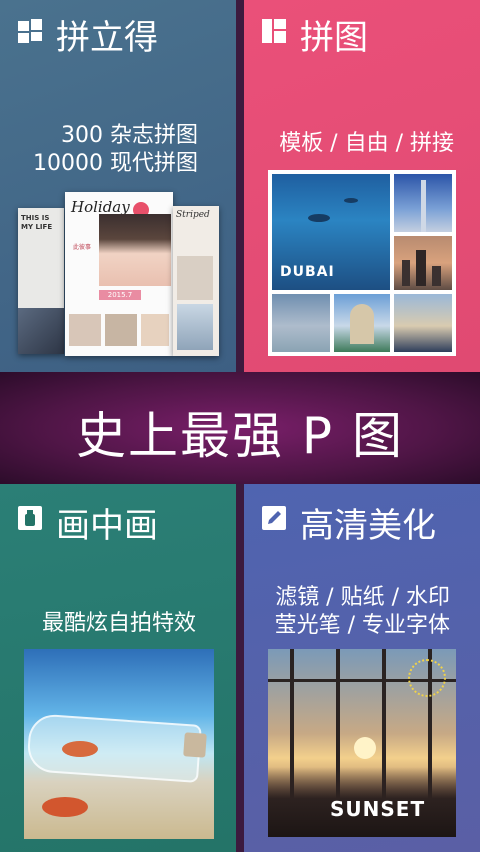 The image size is (480, 852). I want to click on banner-text: 史上最强 P 图, so click(240, 436).